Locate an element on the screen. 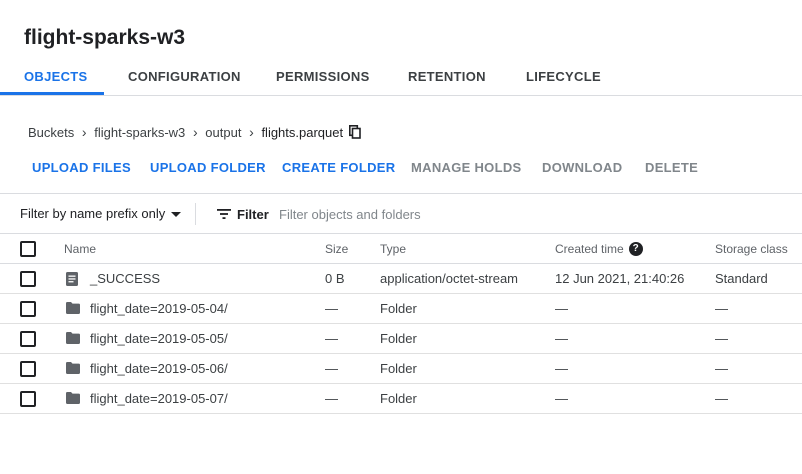  copy-icon is located at coordinates (355, 132).